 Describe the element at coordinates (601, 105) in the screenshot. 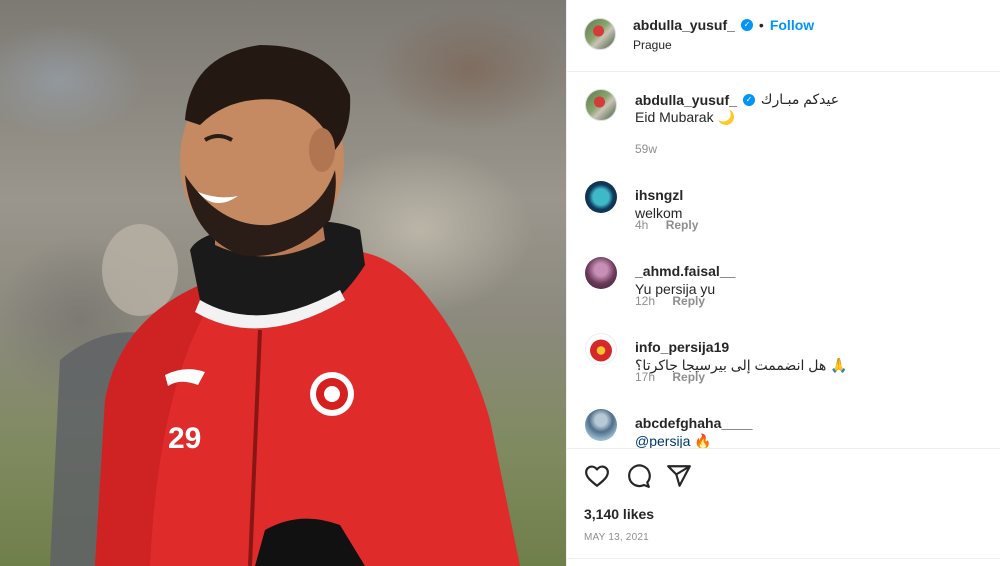

I see `caption-avatar` at that location.